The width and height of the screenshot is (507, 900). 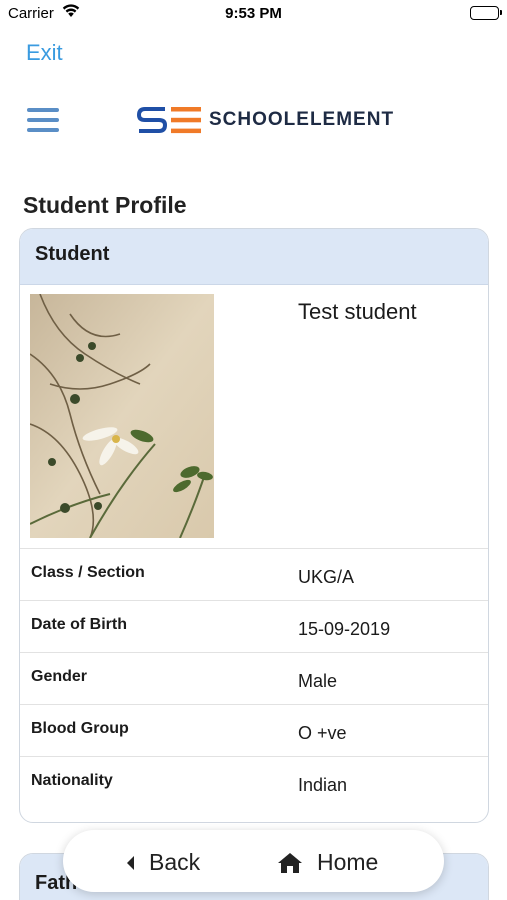 I want to click on info-value: 15-09-2019, so click(x=344, y=629).